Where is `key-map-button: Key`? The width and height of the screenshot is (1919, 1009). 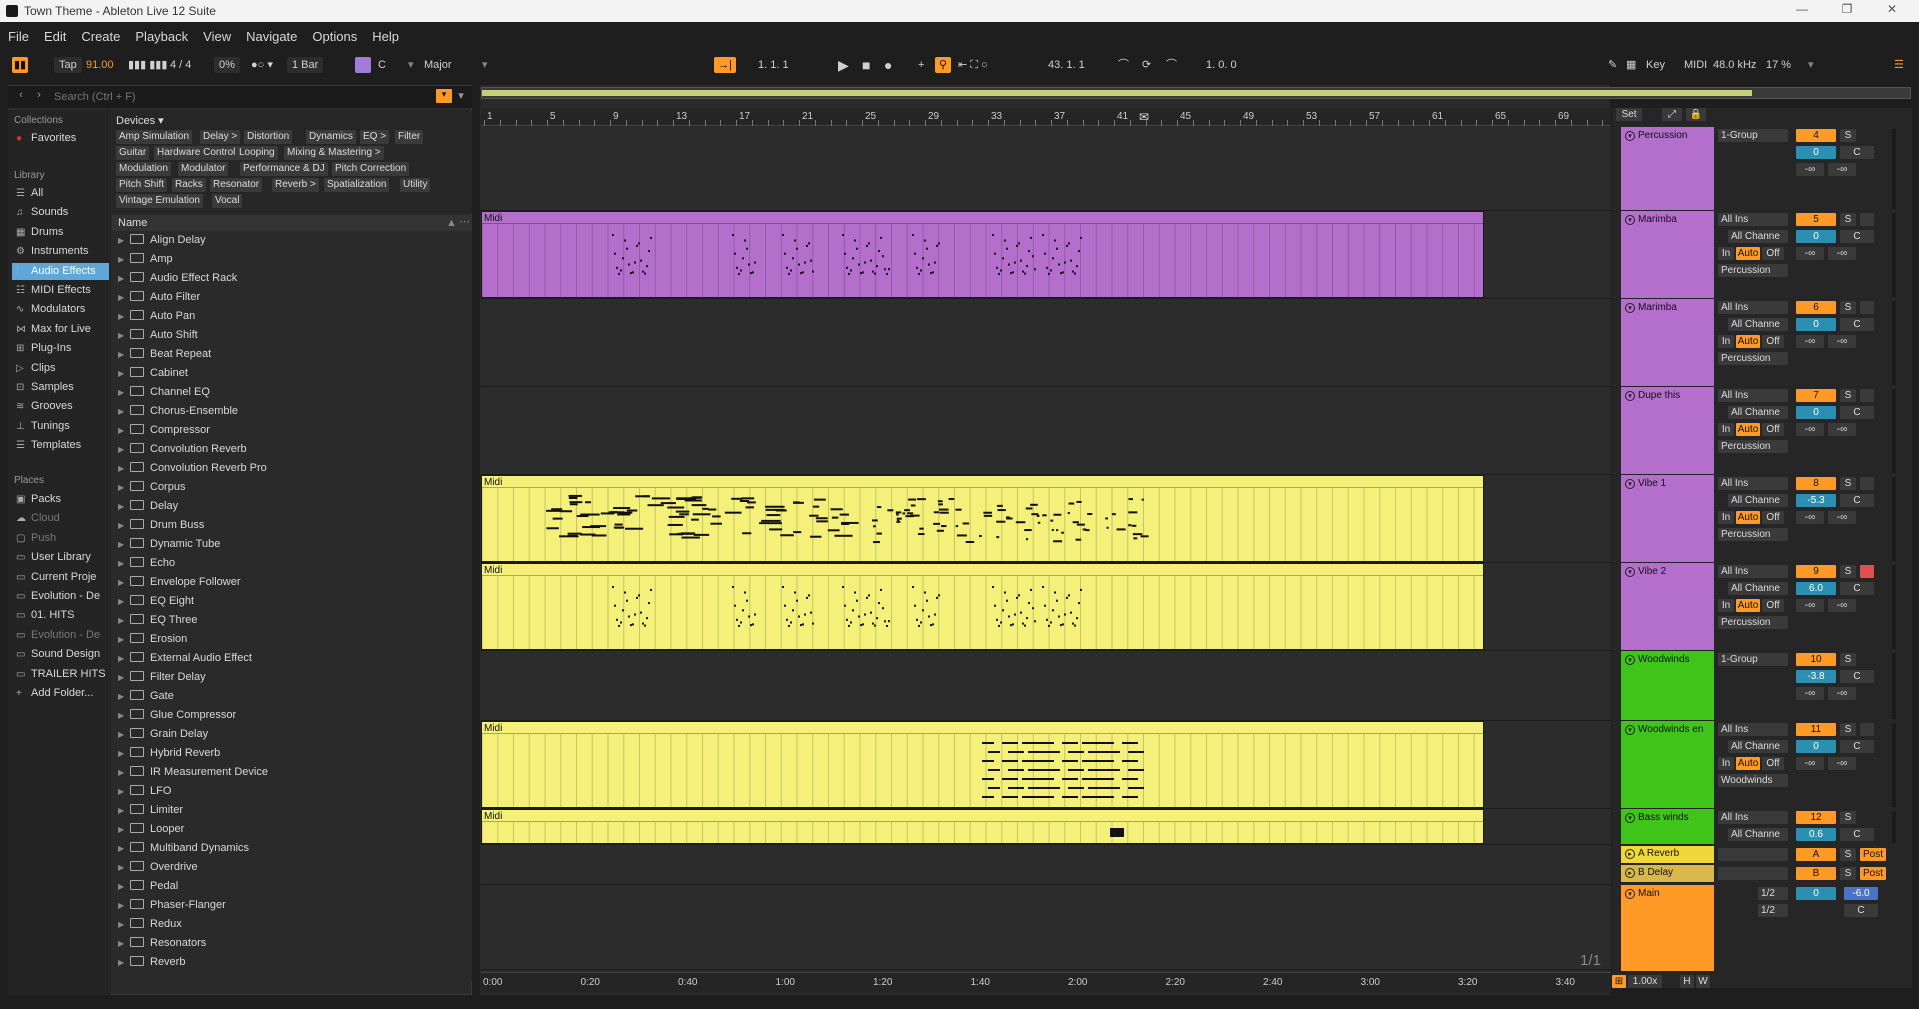 key-map-button: Key is located at coordinates (1655, 65).